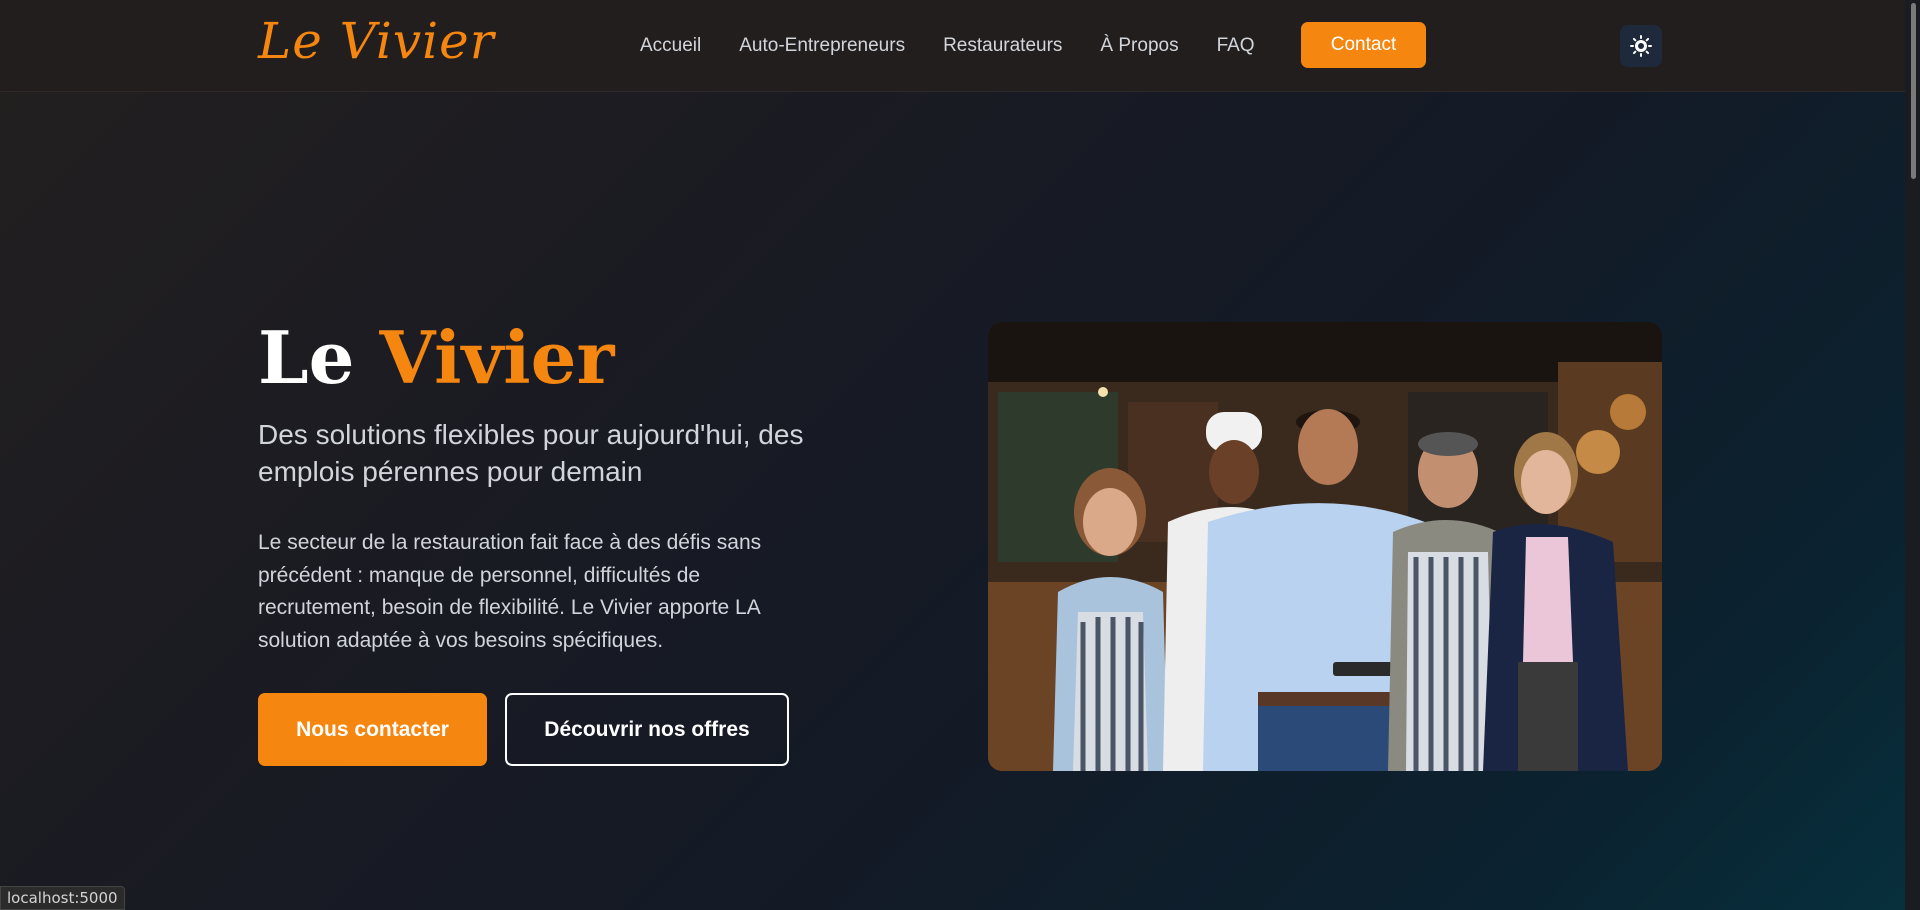  Describe the element at coordinates (1236, 46) in the screenshot. I see `nav-item-faq: FAQ` at that location.